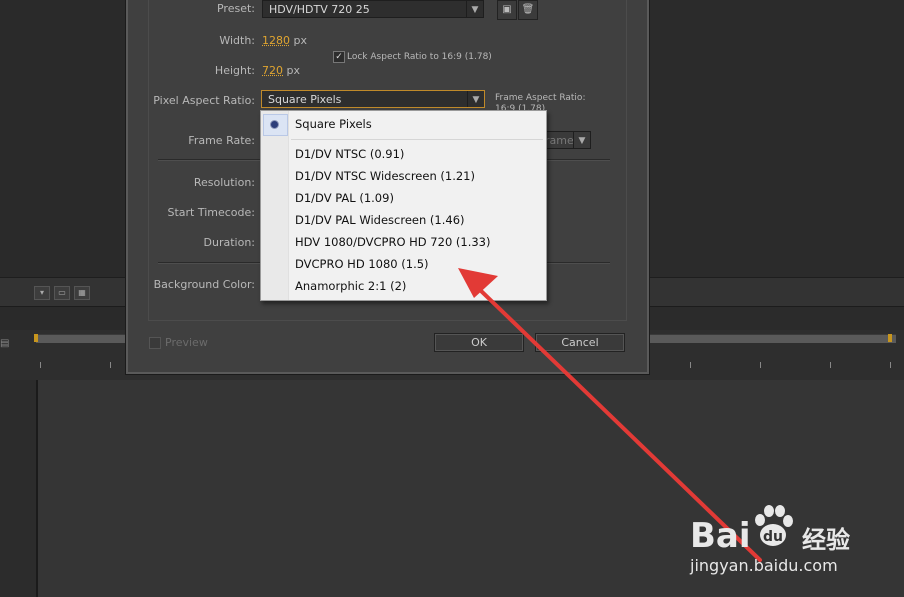 Image resolution: width=904 pixels, height=597 pixels. I want to click on watermark-bai-text: Bai, so click(720, 536).